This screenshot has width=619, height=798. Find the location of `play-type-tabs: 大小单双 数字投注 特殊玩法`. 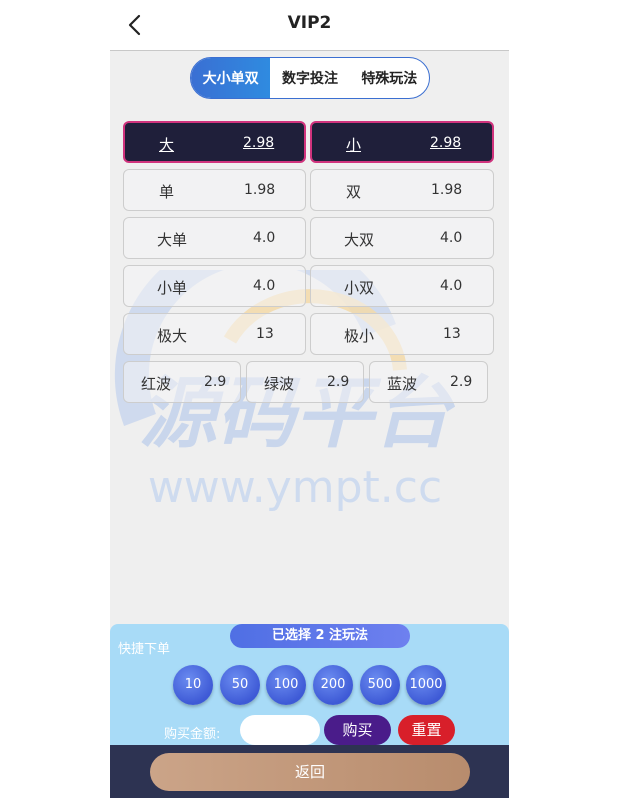

play-type-tabs: 大小单双 数字投注 特殊玩法 is located at coordinates (310, 78).